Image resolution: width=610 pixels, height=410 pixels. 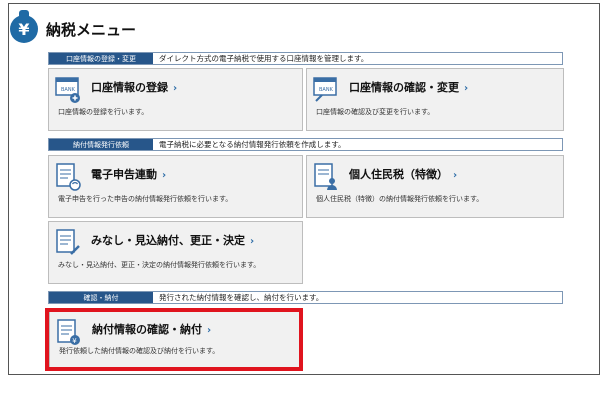 I want to click on section-description: ダイレクト方式の電子納税で使用する口座情報を管理します。, so click(x=264, y=58).